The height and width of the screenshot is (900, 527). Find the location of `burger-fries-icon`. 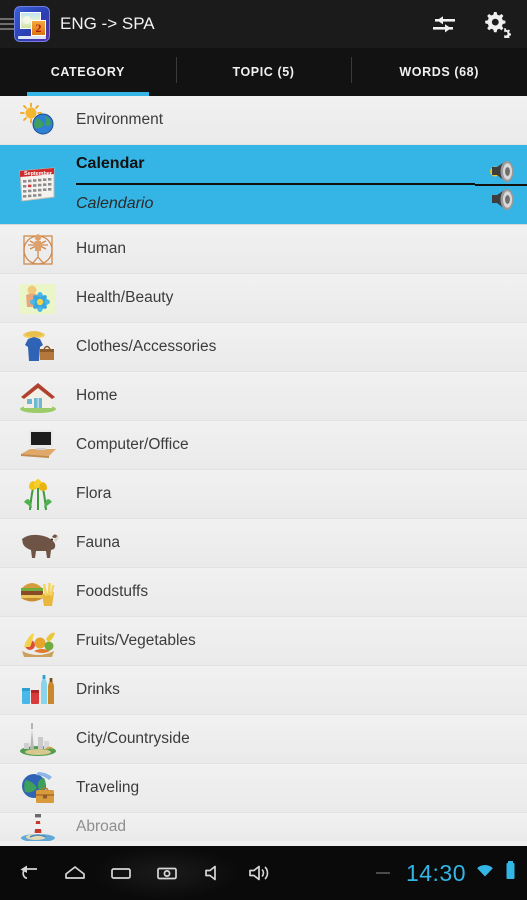

burger-fries-icon is located at coordinates (38, 592).